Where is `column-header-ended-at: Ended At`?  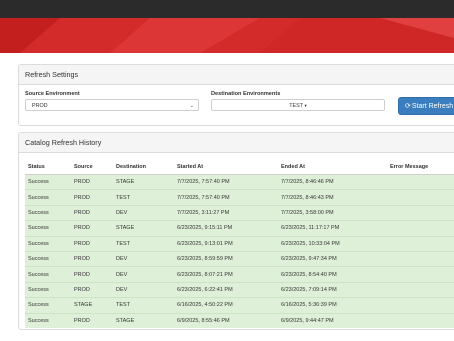
column-header-ended-at: Ended At is located at coordinates (332, 167).